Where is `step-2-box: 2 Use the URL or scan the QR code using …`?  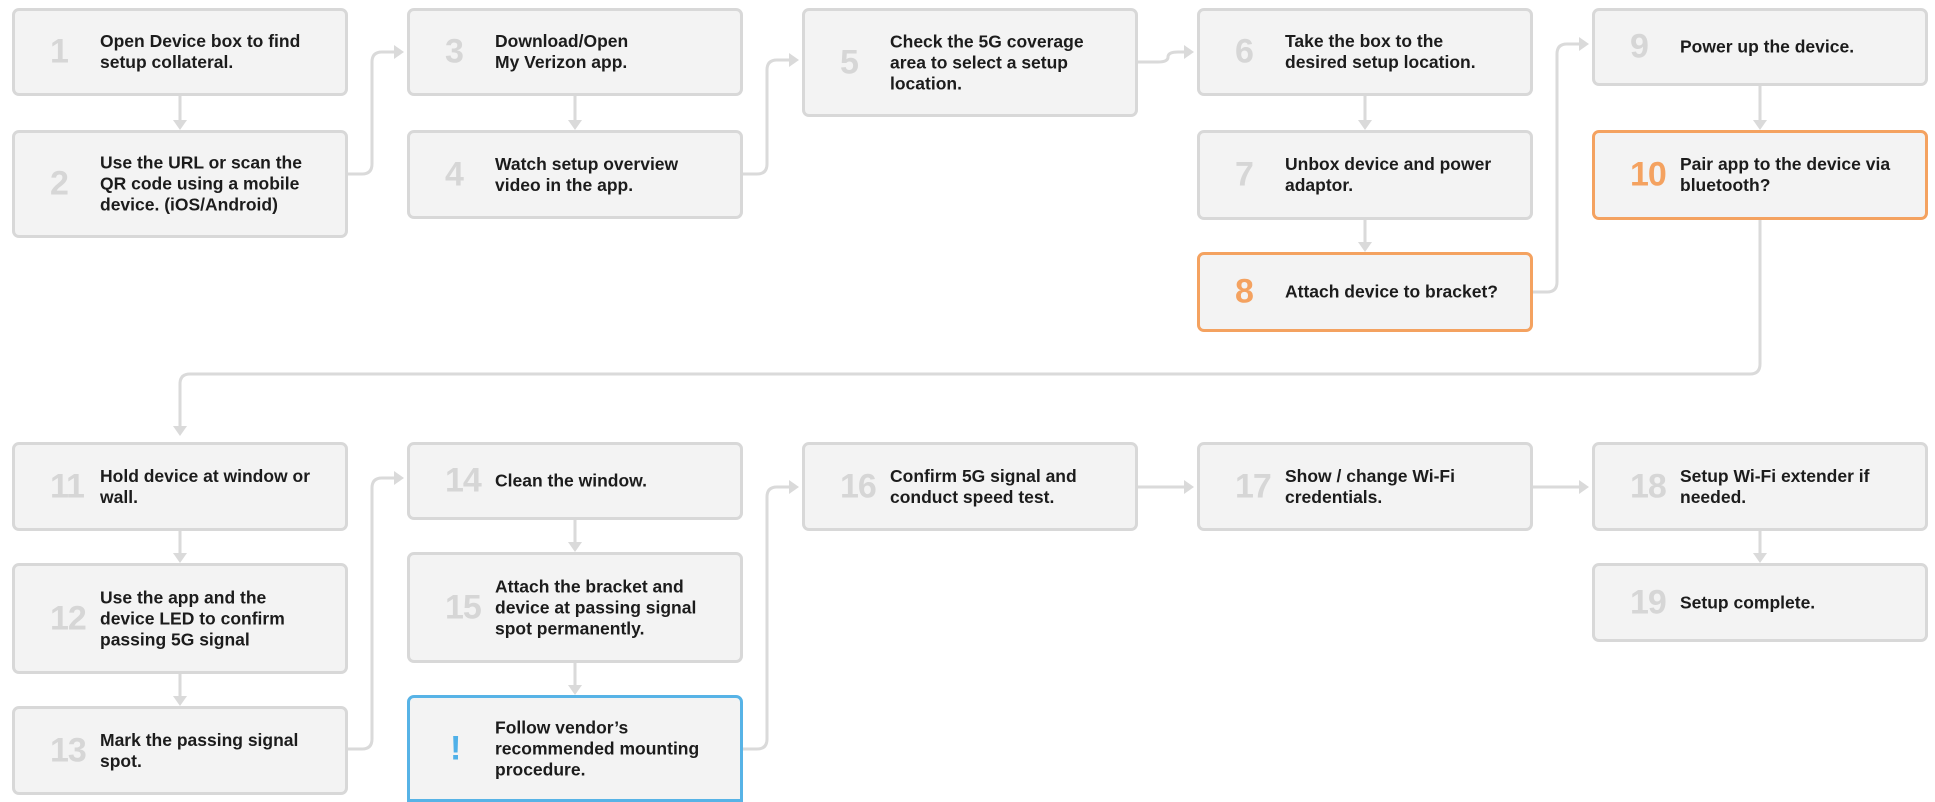
step-2-box: 2 Use the URL or scan the QR code using … is located at coordinates (180, 184).